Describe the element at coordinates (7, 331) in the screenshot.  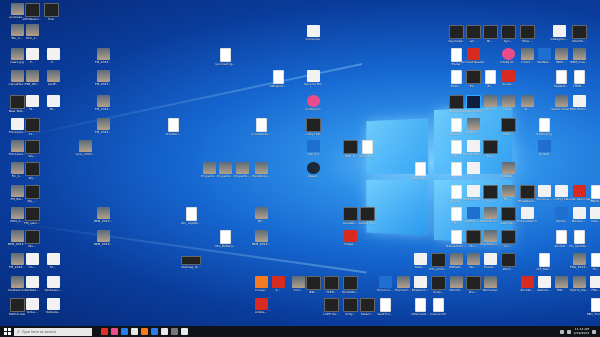
I see `start-button` at that location.